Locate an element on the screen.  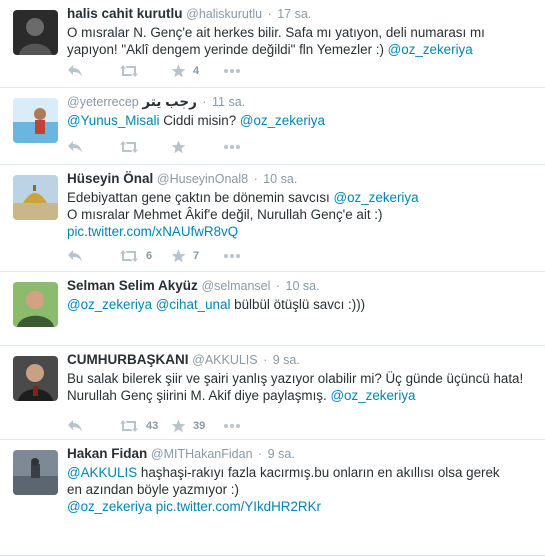
retweet-button: 6 is located at coordinates (145, 256).